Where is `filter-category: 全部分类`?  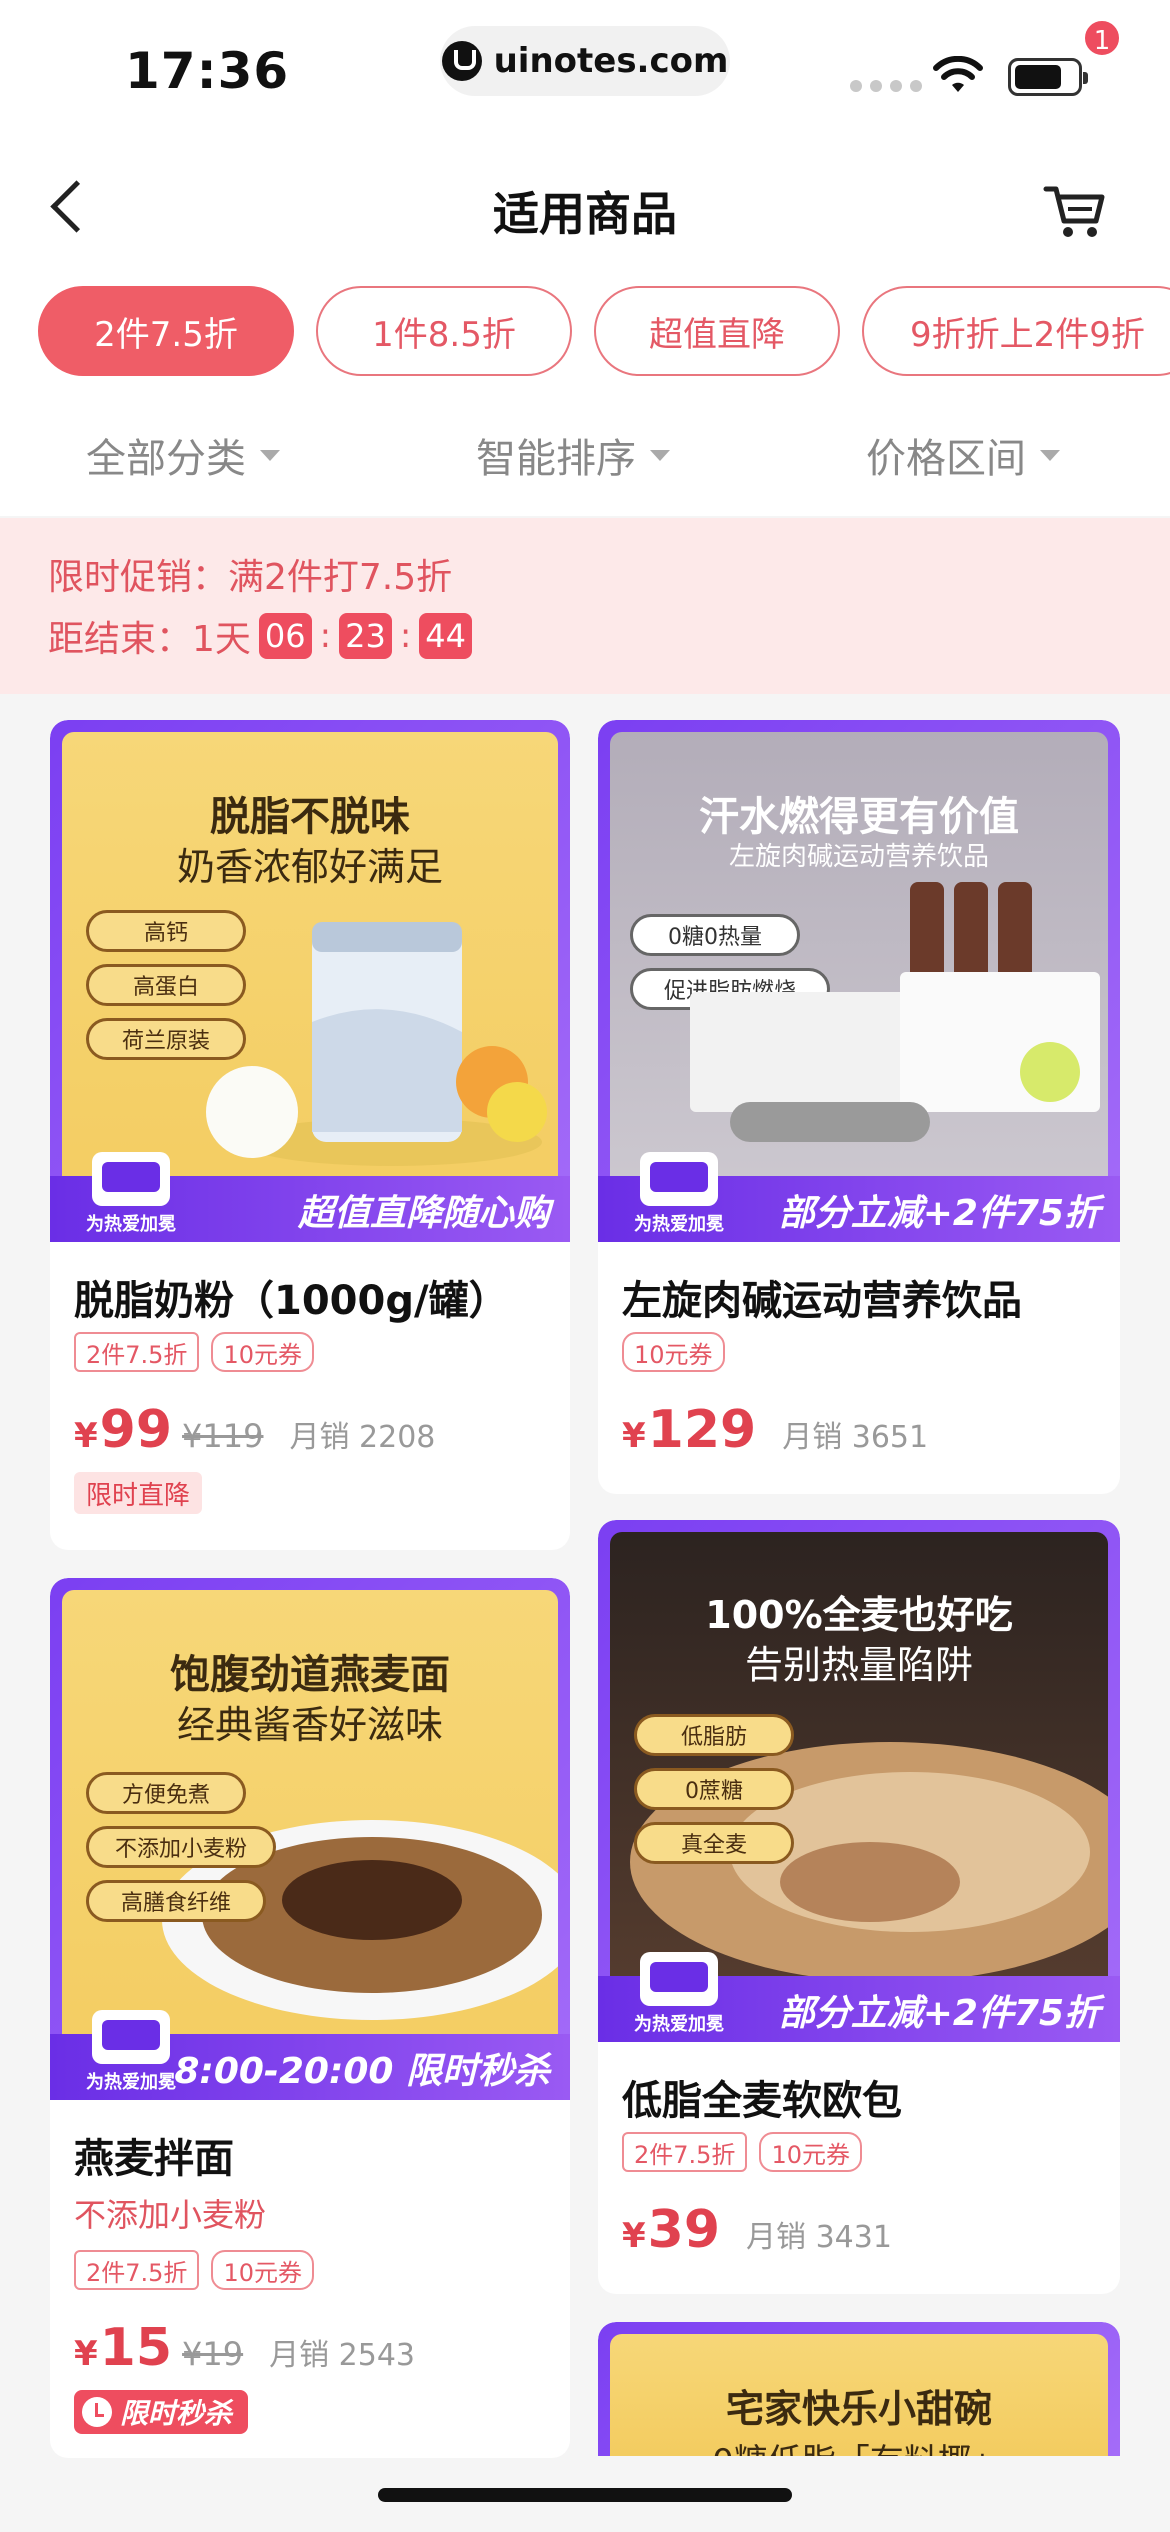
filter-category: 全部分类 is located at coordinates (183, 455).